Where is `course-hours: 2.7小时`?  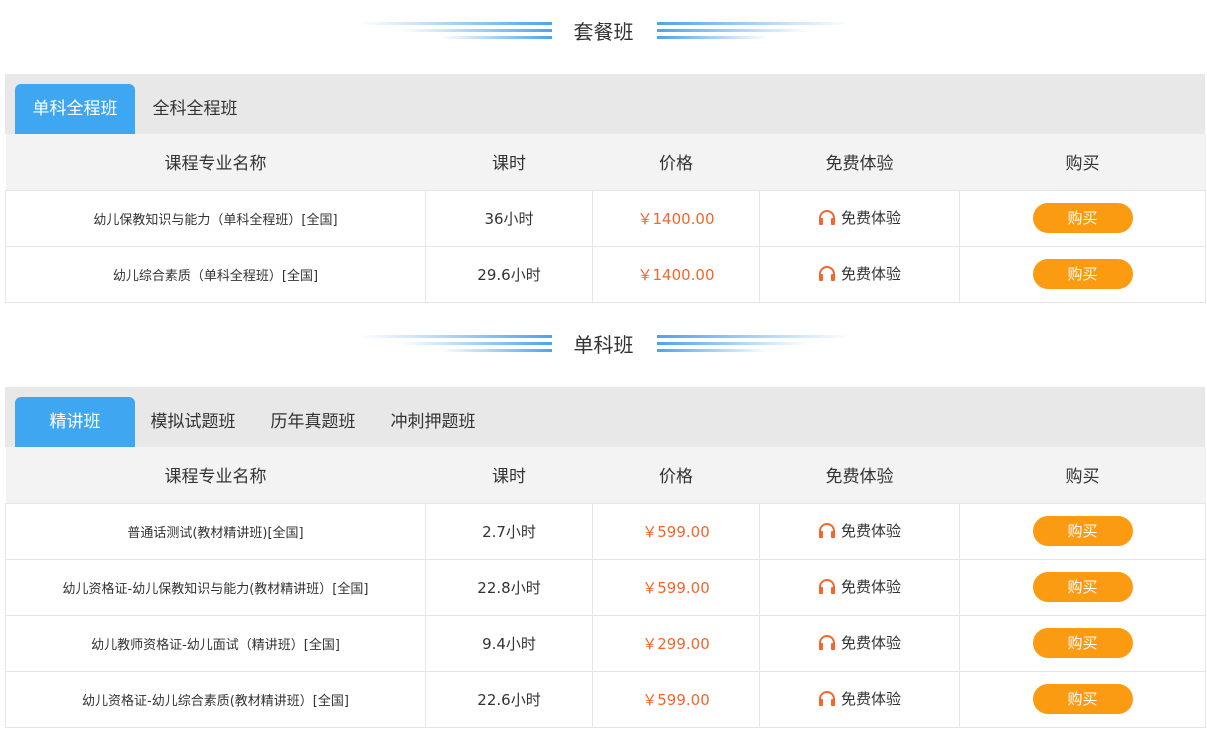
course-hours: 2.7小时 is located at coordinates (509, 531).